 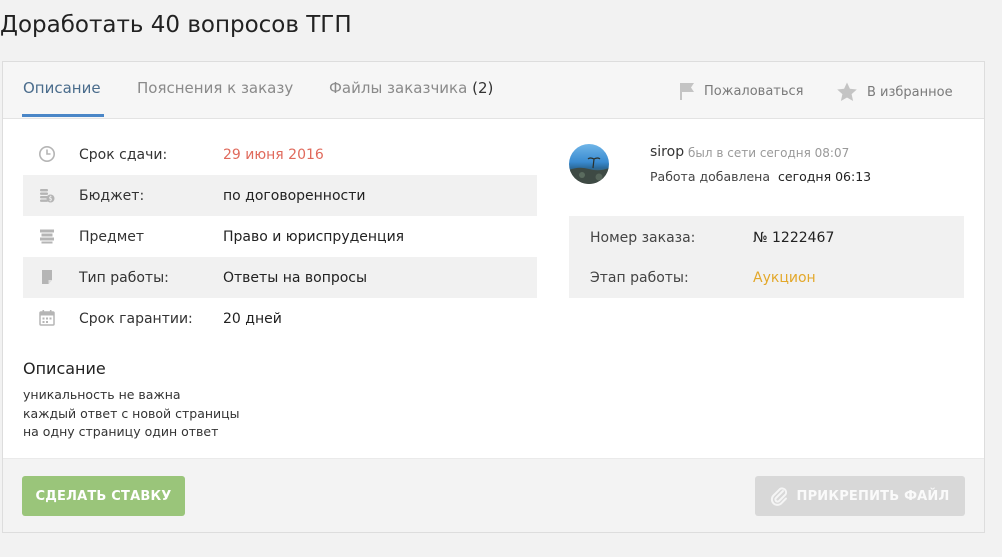 I want to click on favorite-label: В избранное, so click(x=910, y=92).